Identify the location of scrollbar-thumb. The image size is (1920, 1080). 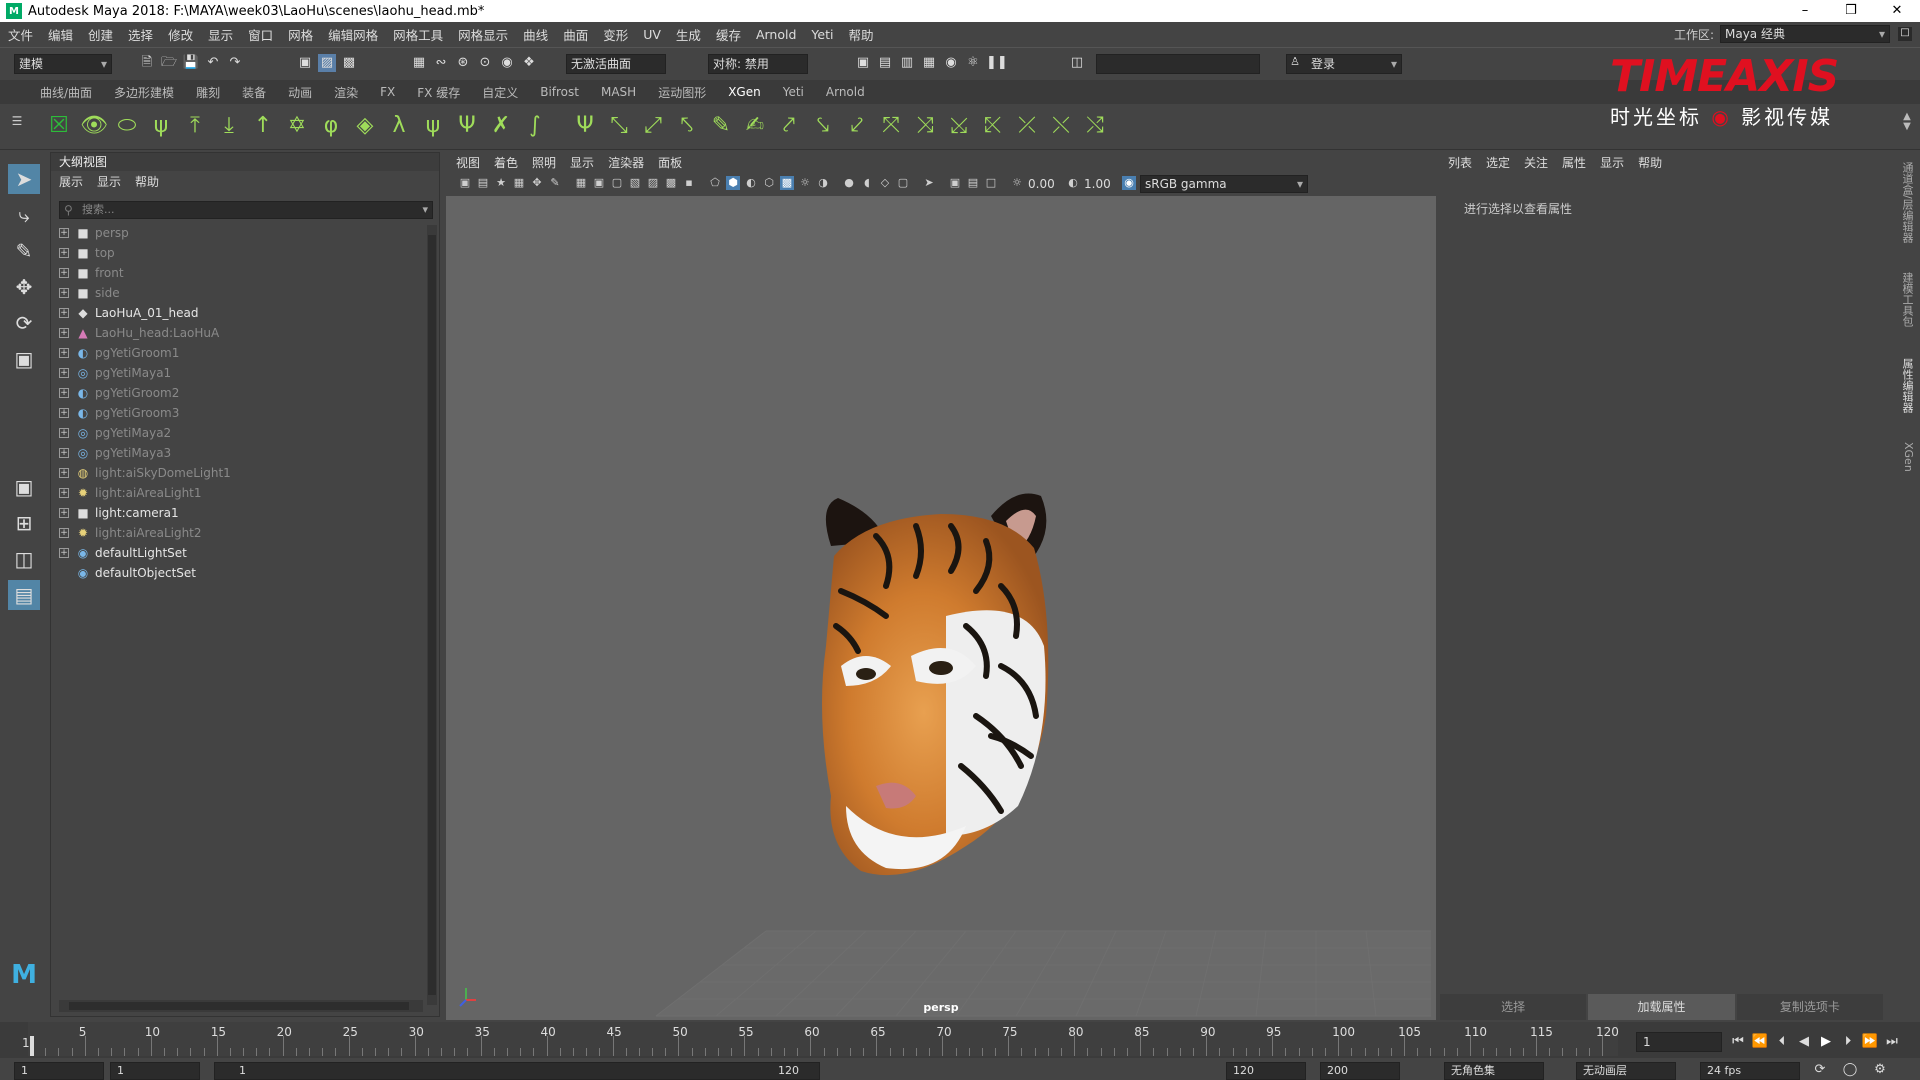
(239, 1006).